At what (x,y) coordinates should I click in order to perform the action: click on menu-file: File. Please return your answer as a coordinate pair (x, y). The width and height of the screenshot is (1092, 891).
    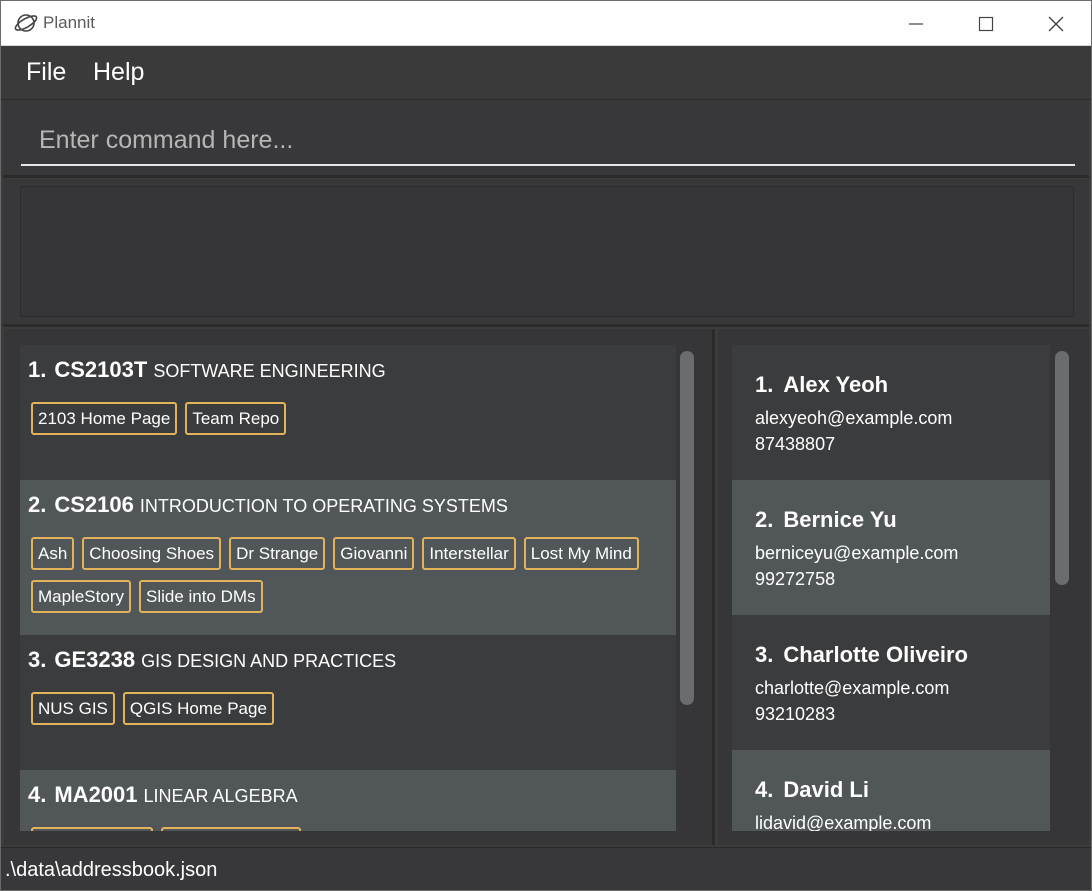
    Looking at the image, I should click on (46, 72).